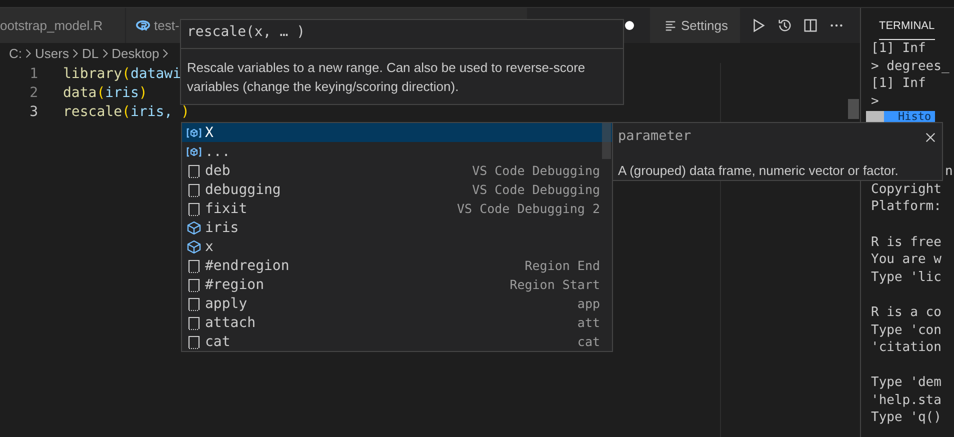 This screenshot has width=954, height=437. I want to click on history-badge: Histo, so click(901, 116).